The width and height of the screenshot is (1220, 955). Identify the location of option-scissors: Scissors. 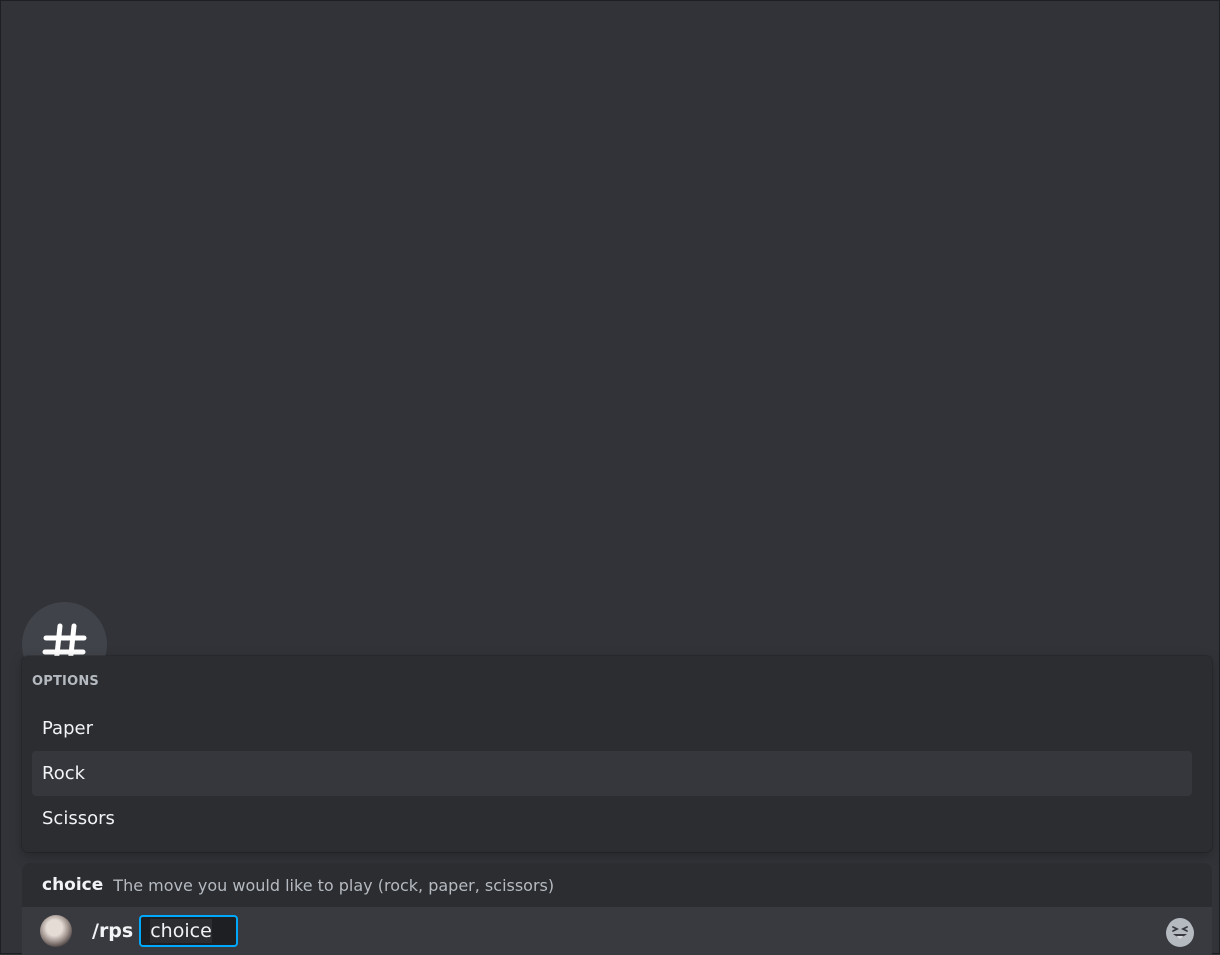
(612, 818).